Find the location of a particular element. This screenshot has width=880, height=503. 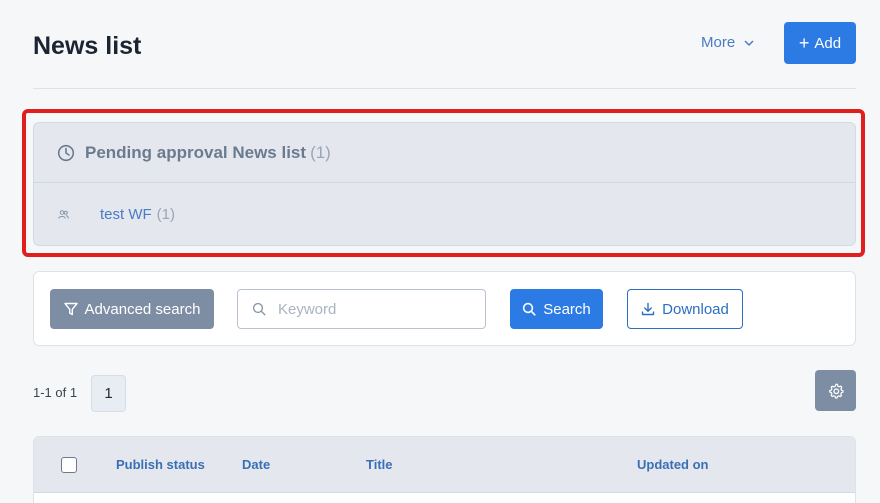

add-button: + Add is located at coordinates (820, 43).